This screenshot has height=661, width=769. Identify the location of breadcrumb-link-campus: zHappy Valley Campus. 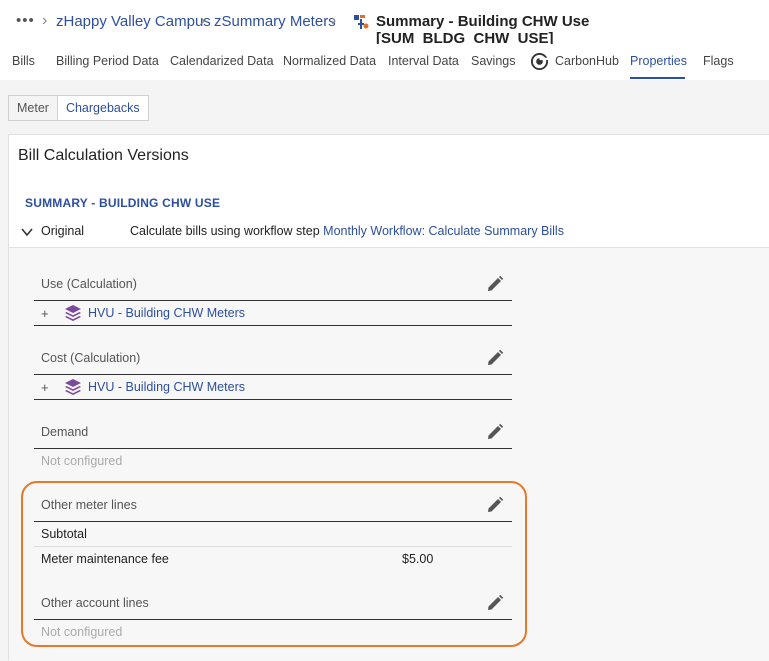
(133, 21).